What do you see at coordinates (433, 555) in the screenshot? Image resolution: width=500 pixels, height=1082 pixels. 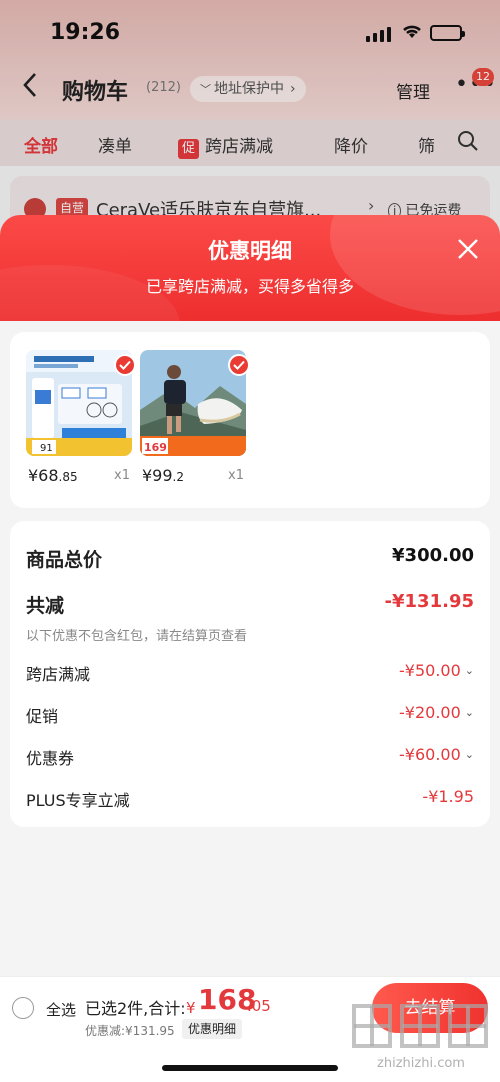 I see `goods-total-value: ¥300.00` at bounding box center [433, 555].